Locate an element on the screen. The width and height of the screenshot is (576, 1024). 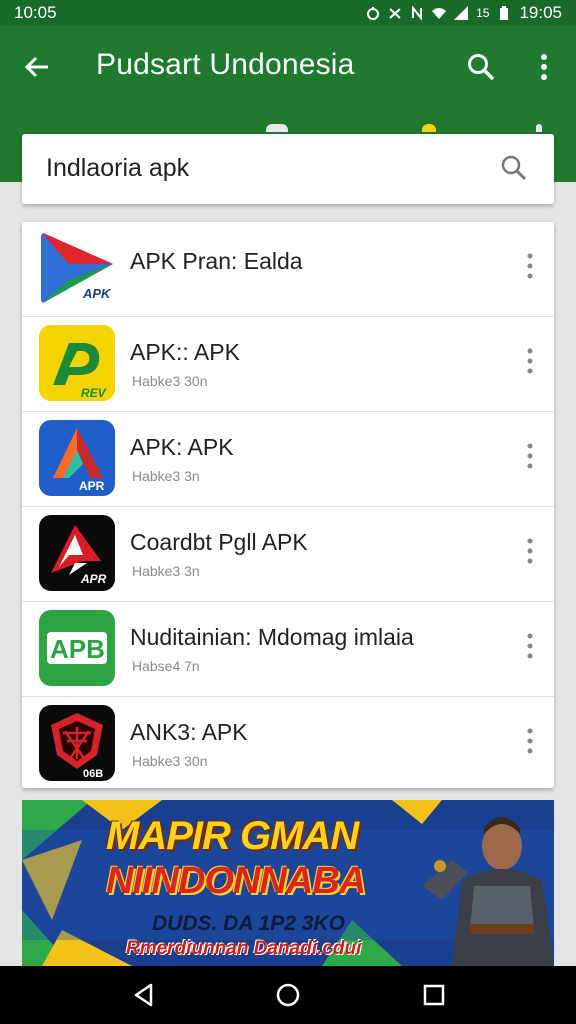
system-nav-bar is located at coordinates (288, 995).